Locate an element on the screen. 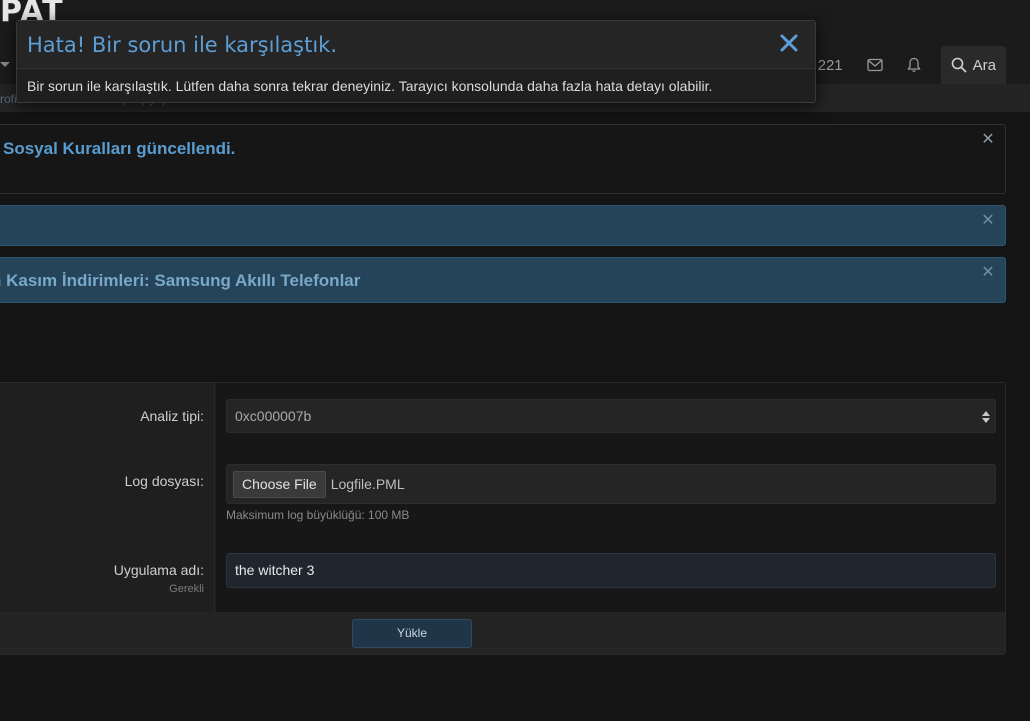  header-nav: 221 Ara is located at coordinates (906, 65).